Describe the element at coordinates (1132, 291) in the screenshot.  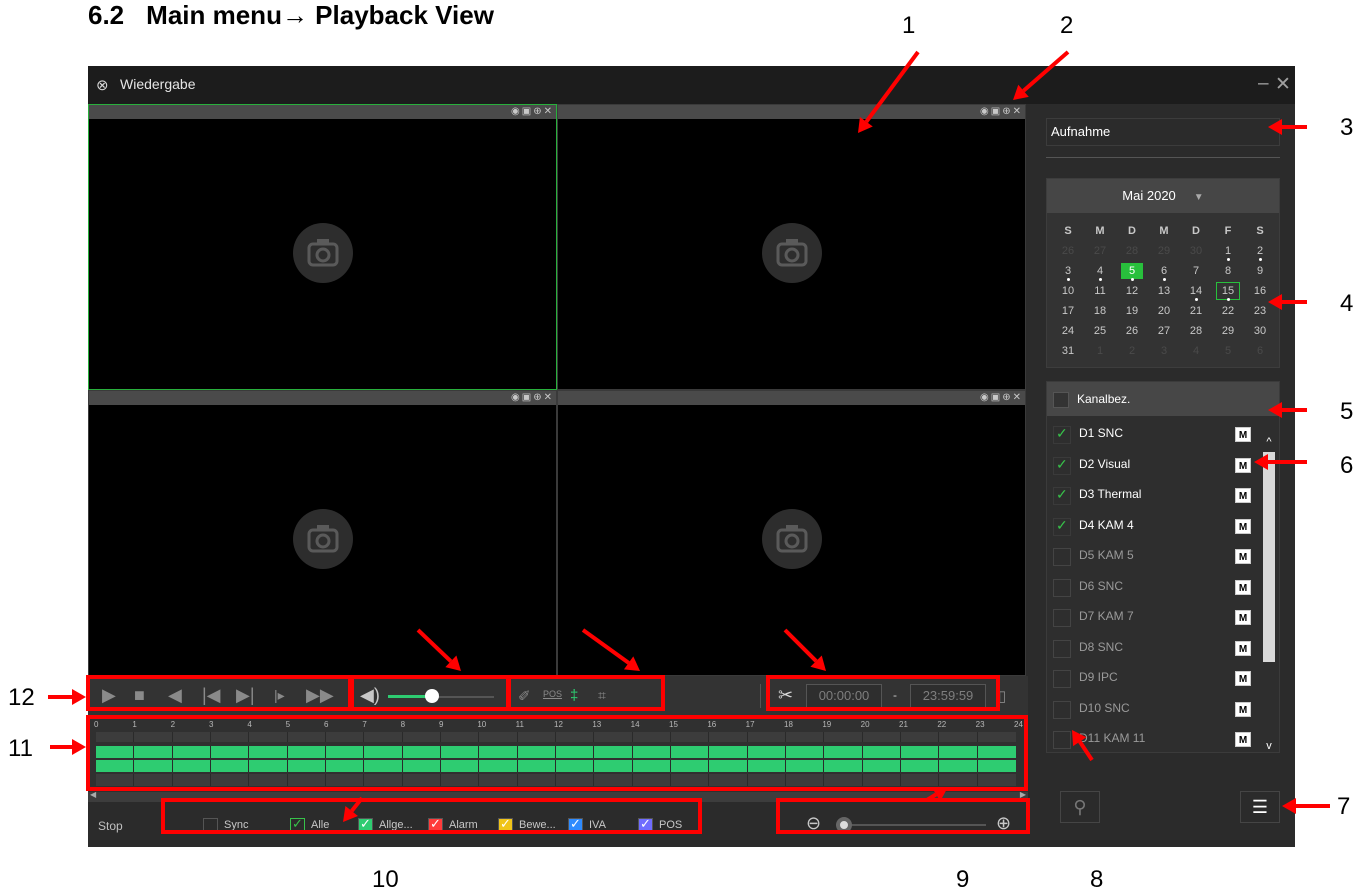
I see `calendar-day: 12` at that location.